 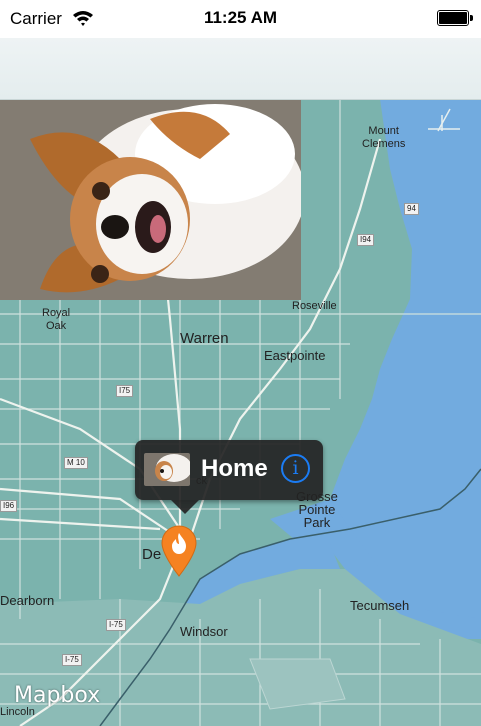 I want to click on callout-pointer, so click(x=185, y=507).